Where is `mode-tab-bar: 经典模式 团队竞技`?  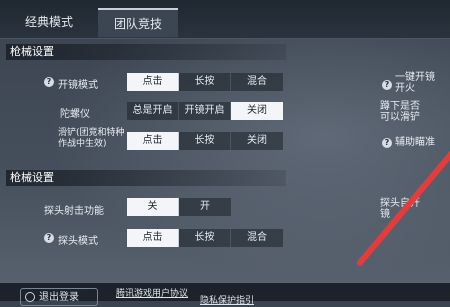
mode-tab-bar: 经典模式 团队竞技 is located at coordinates (225, 19).